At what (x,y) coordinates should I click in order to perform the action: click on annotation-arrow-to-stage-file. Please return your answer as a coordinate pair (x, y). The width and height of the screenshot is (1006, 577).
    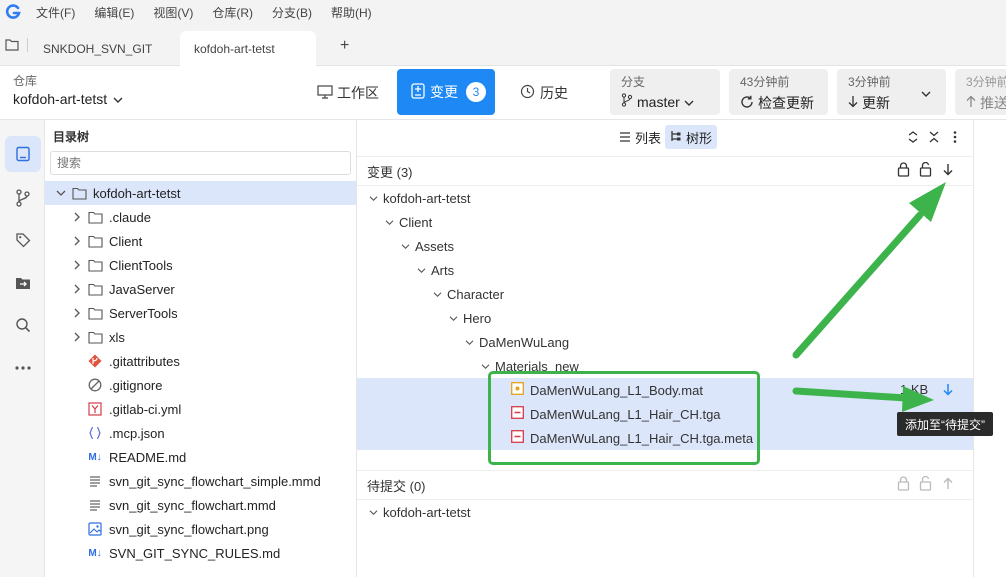
    Looking at the image, I should click on (863, 399).